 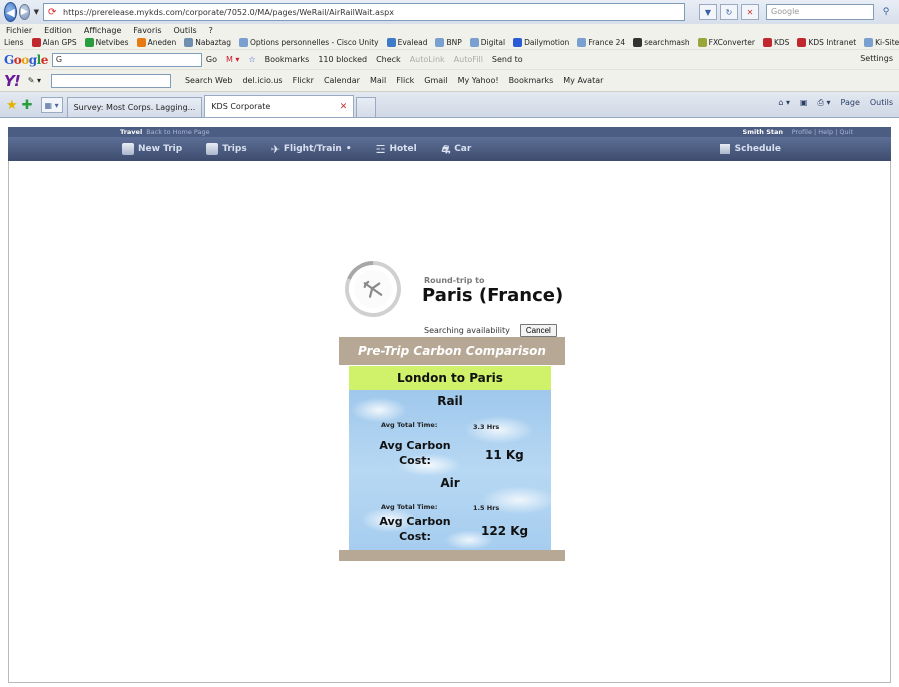 I want to click on search-status-text: Searching availability, so click(x=467, y=330).